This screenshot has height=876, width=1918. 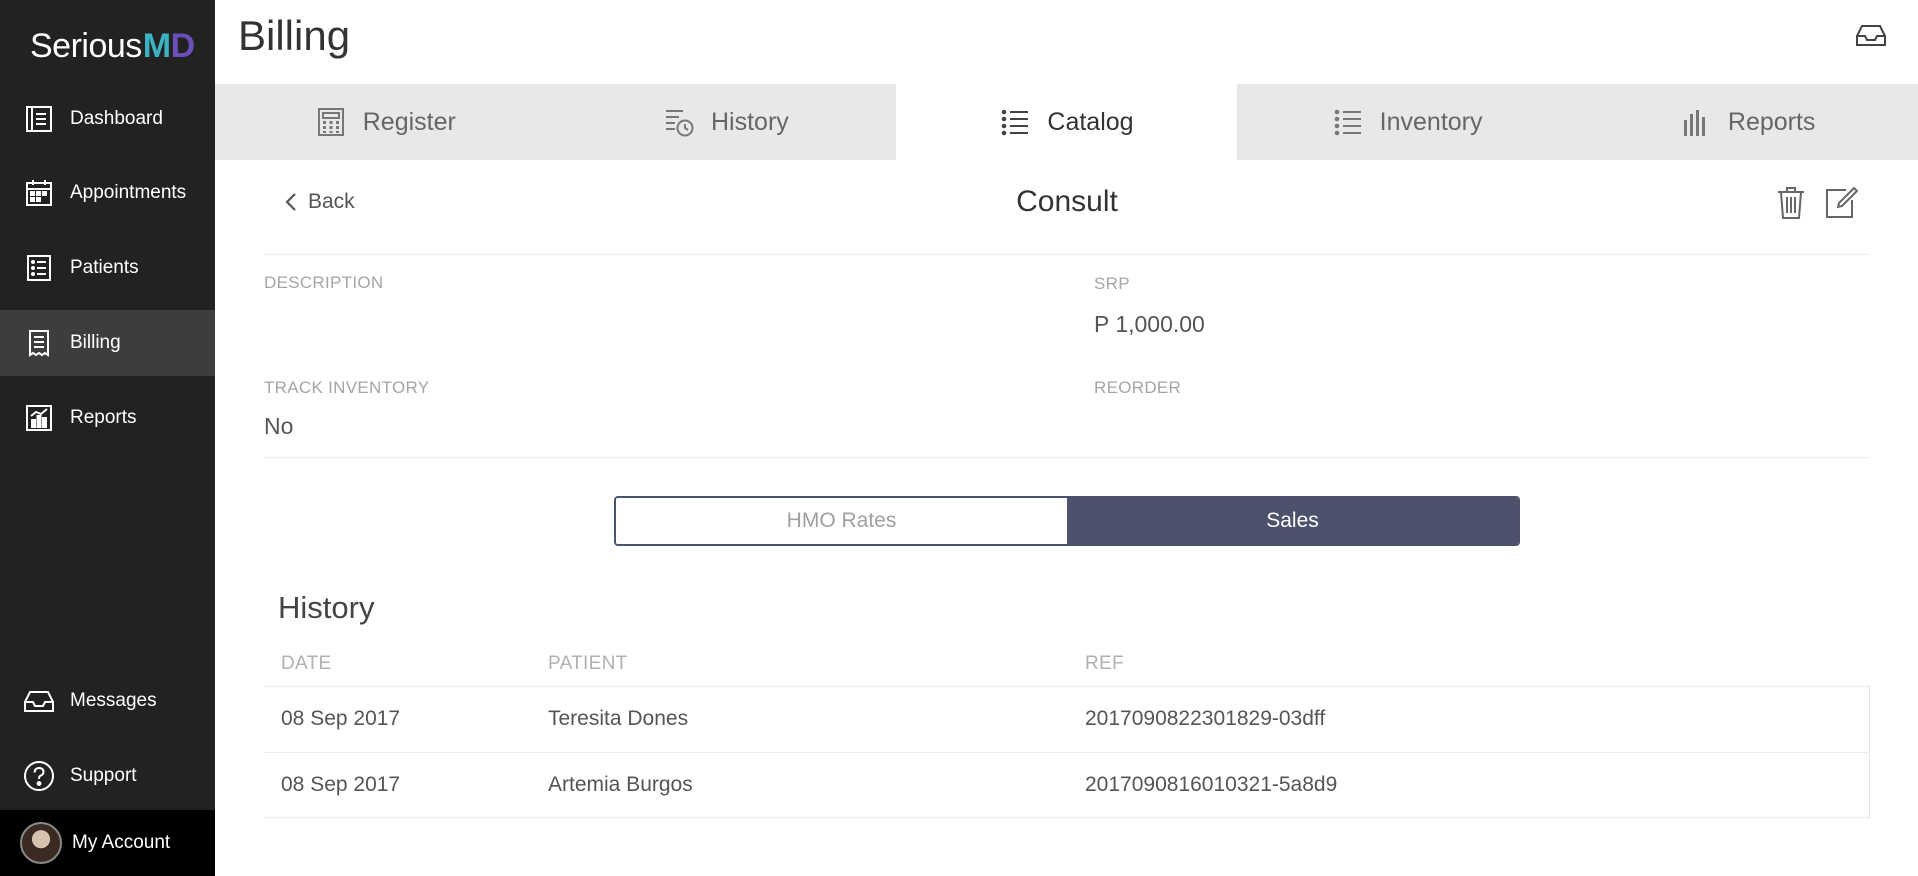 I want to click on calculator-icon, so click(x=330, y=122).